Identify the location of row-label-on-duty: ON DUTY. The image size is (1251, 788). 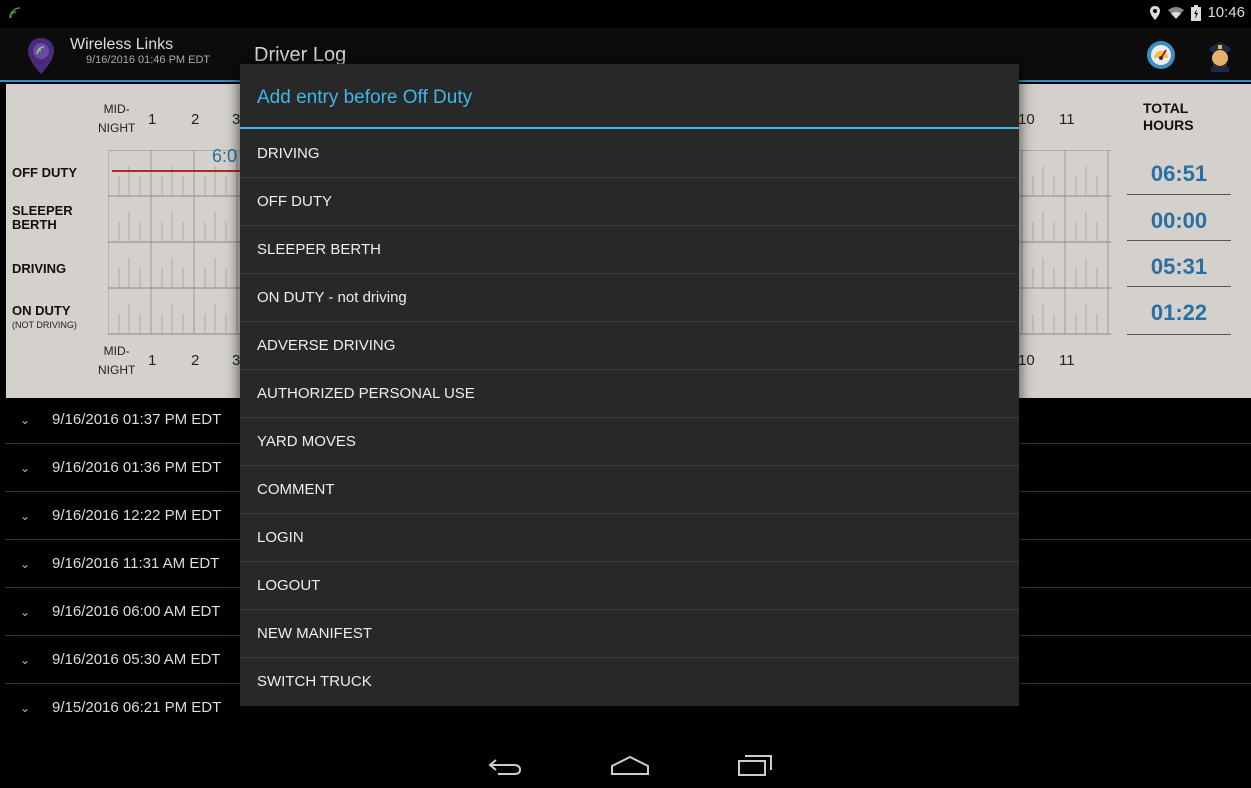
(41, 310).